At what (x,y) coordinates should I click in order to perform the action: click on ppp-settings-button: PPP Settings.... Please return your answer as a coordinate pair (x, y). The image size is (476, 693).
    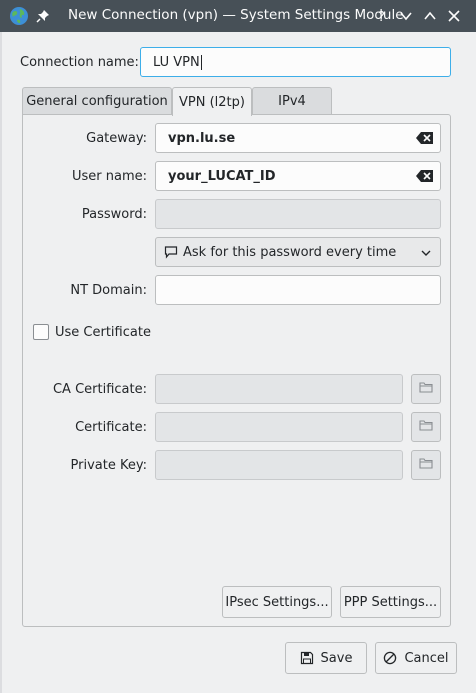
    Looking at the image, I should click on (390, 602).